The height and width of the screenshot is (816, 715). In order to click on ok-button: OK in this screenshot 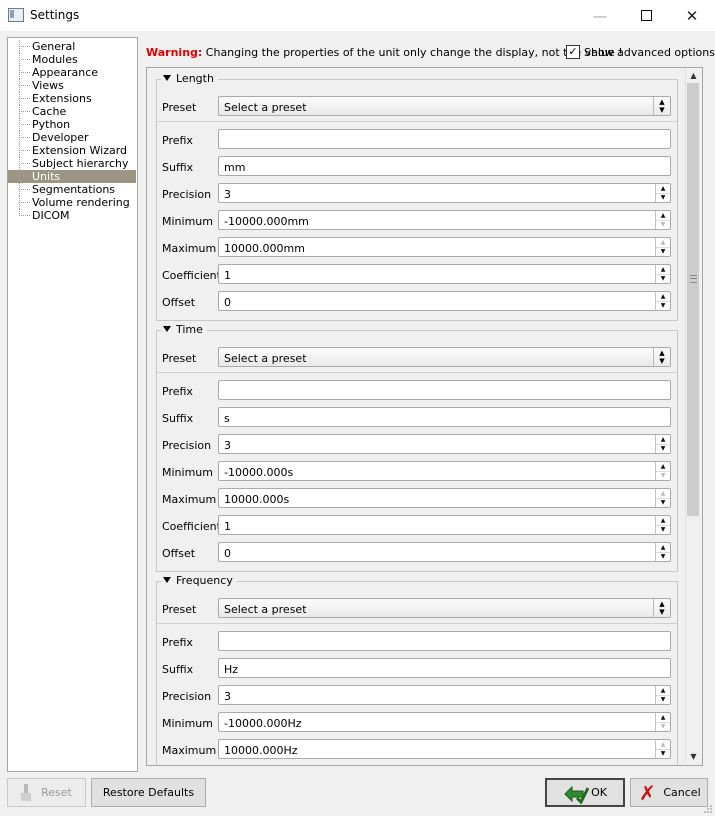, I will do `click(585, 792)`.